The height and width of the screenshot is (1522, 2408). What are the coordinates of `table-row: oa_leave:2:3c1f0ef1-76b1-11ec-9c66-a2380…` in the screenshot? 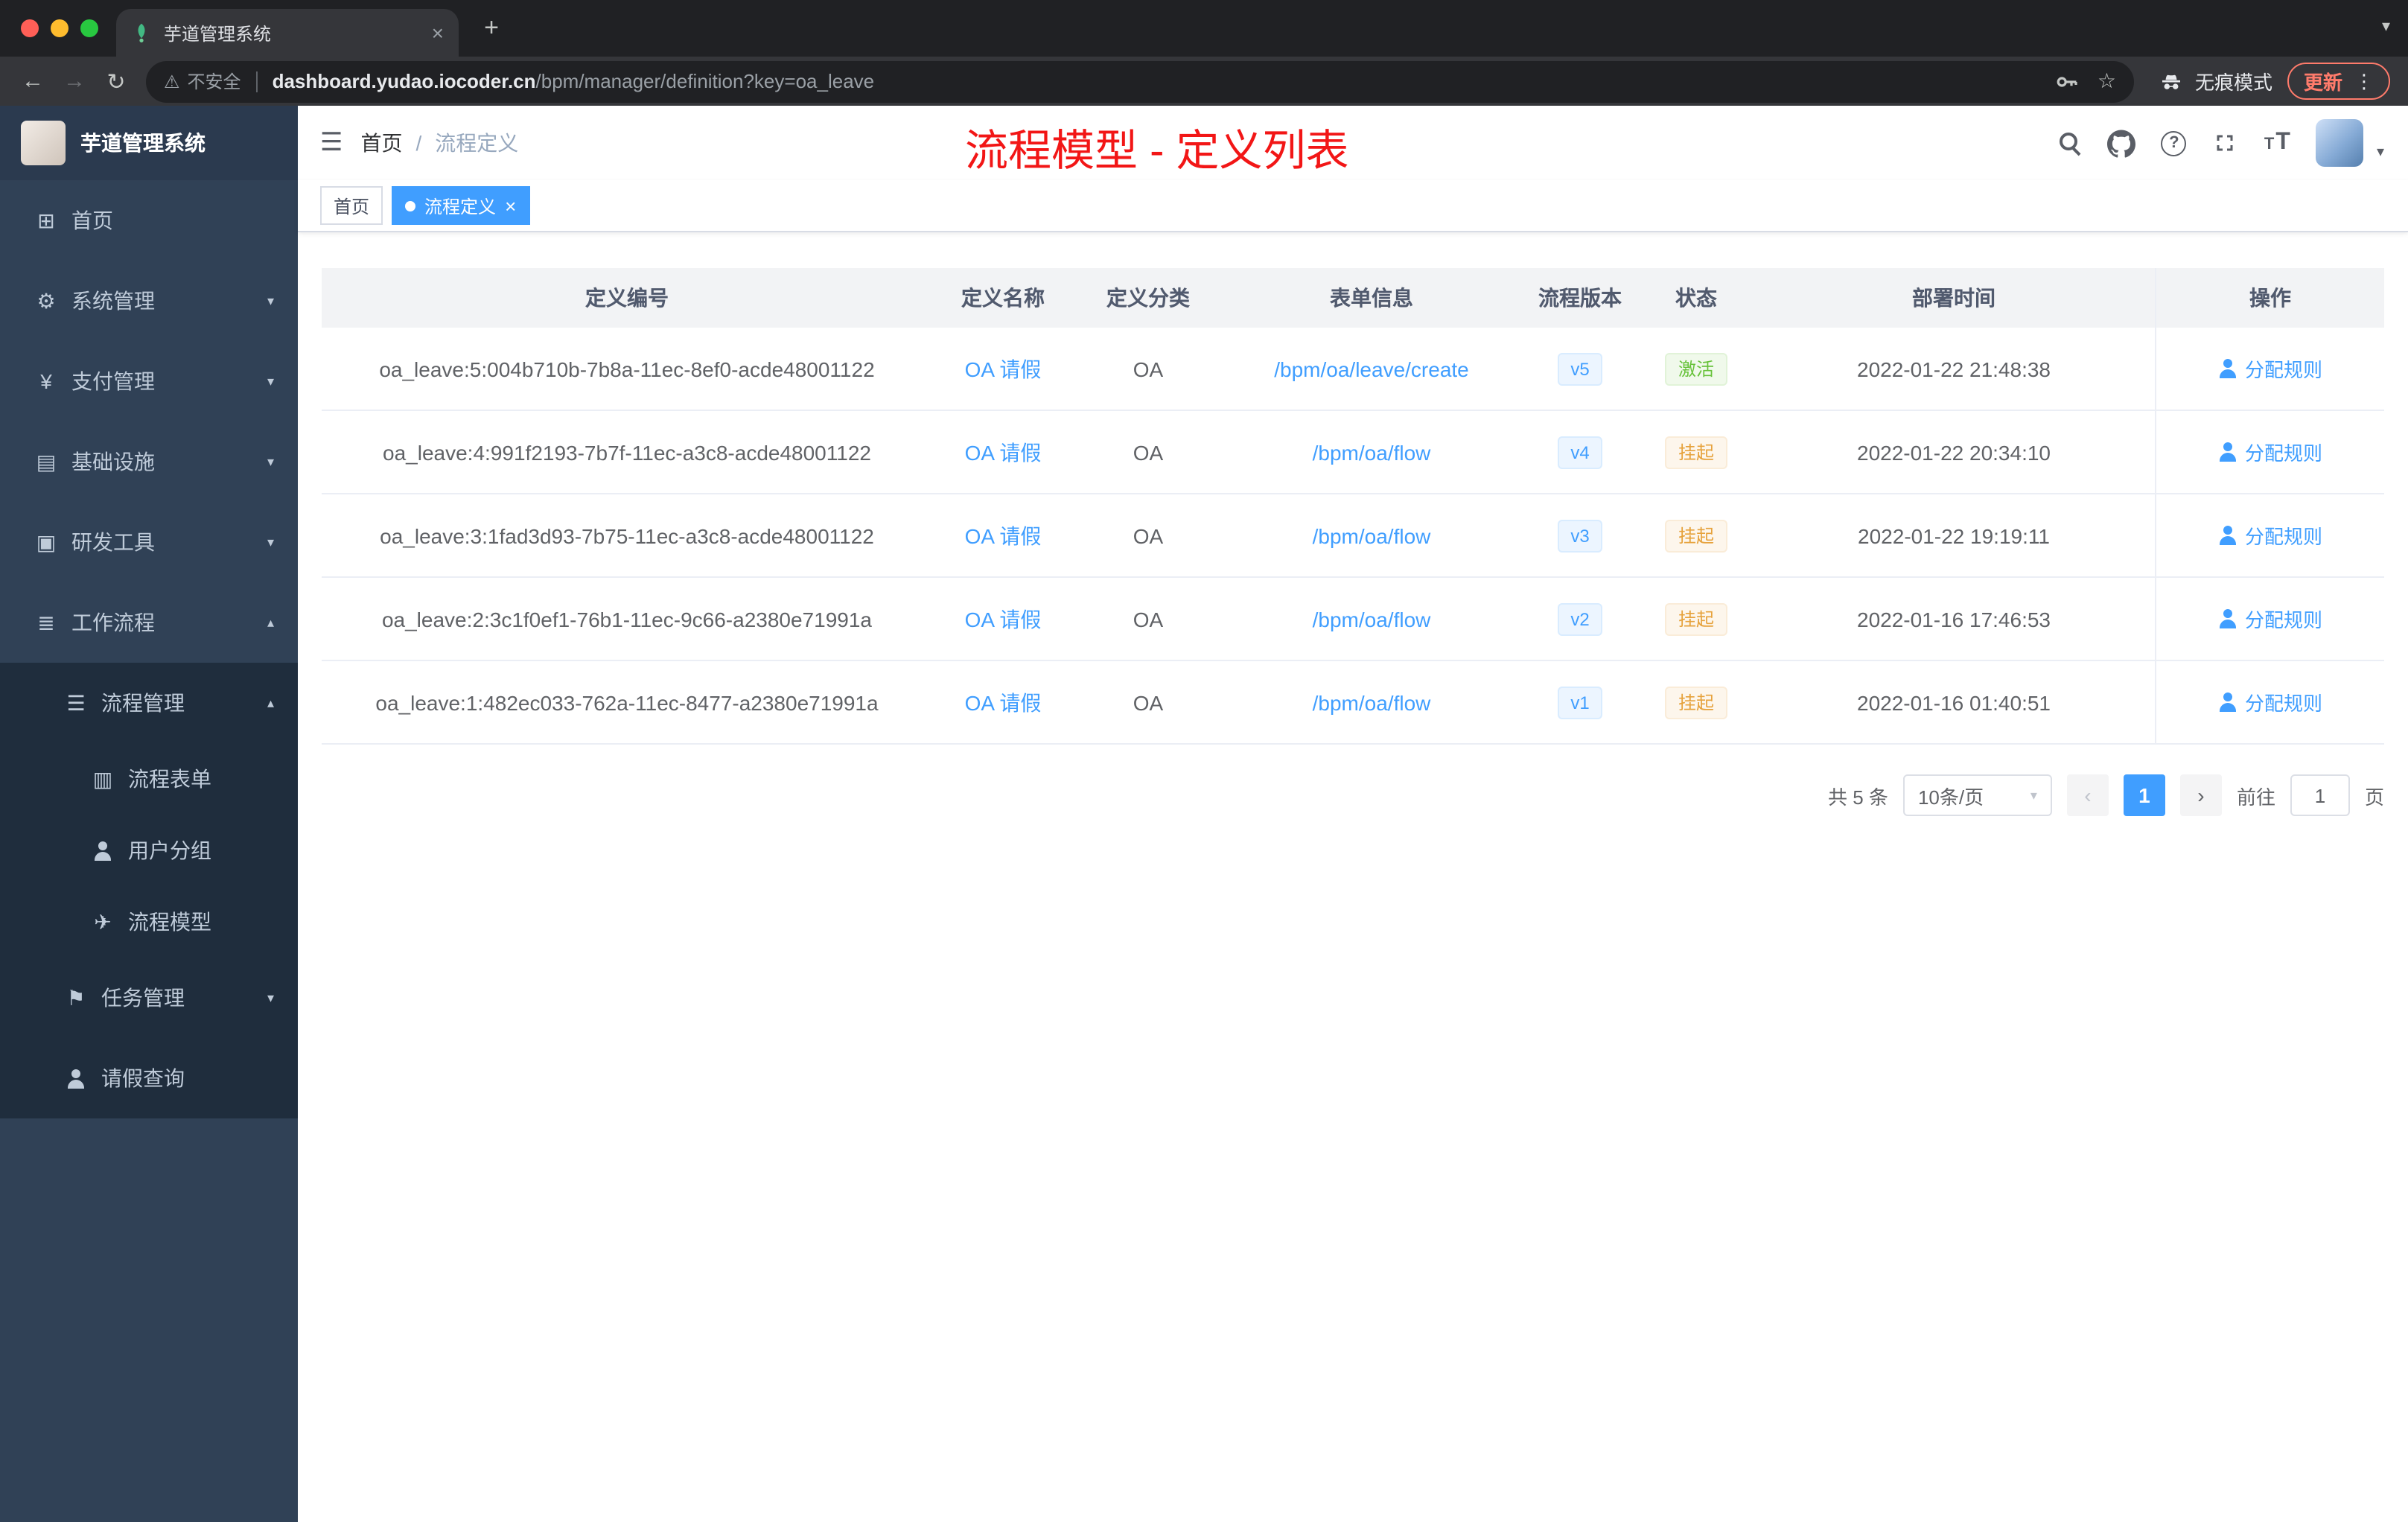 It's located at (1353, 619).